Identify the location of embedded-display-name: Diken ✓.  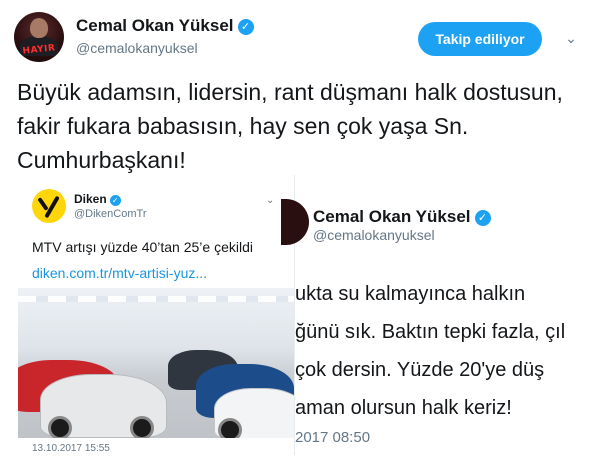
(97, 199).